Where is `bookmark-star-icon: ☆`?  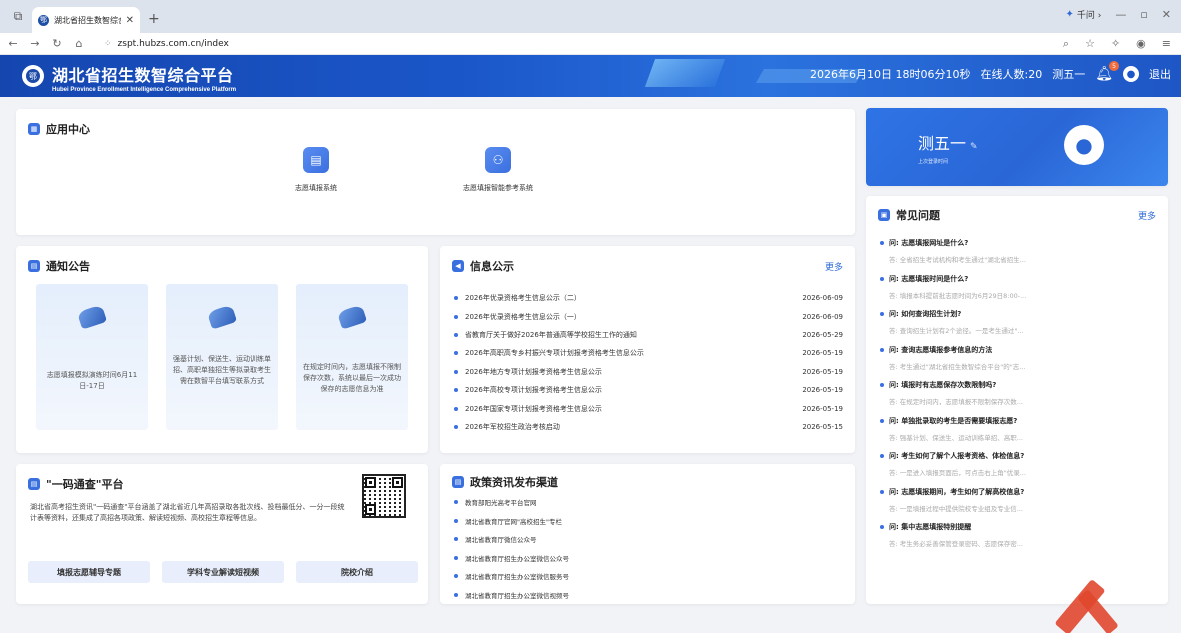 bookmark-star-icon: ☆ is located at coordinates (1090, 44).